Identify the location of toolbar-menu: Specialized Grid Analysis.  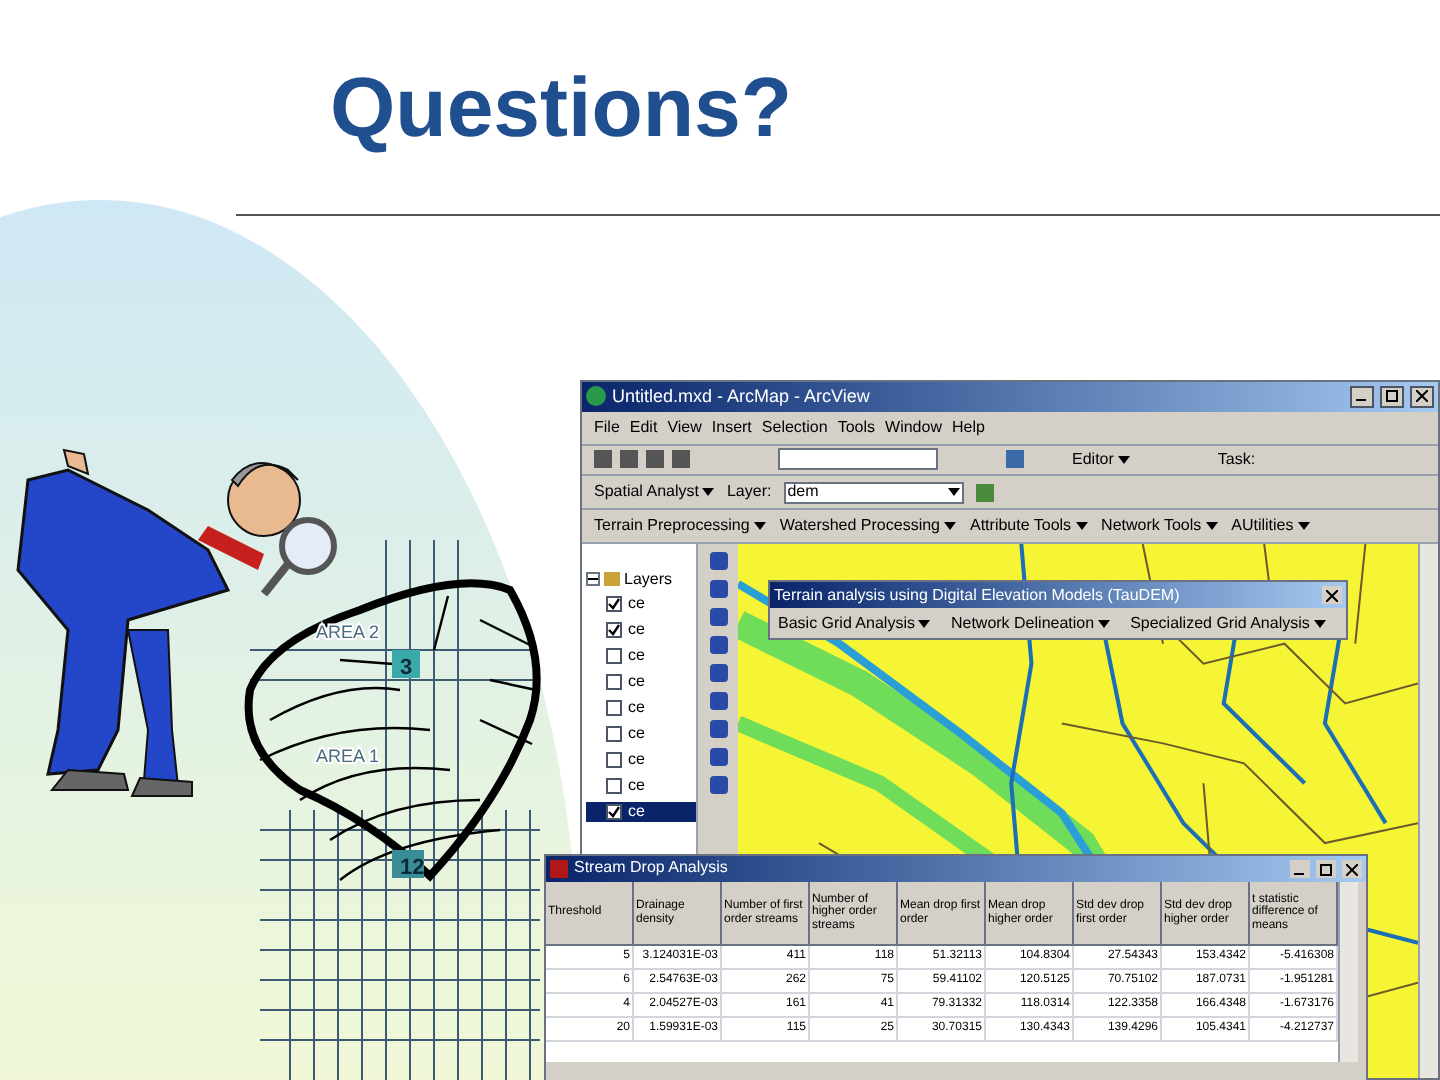
(1228, 623).